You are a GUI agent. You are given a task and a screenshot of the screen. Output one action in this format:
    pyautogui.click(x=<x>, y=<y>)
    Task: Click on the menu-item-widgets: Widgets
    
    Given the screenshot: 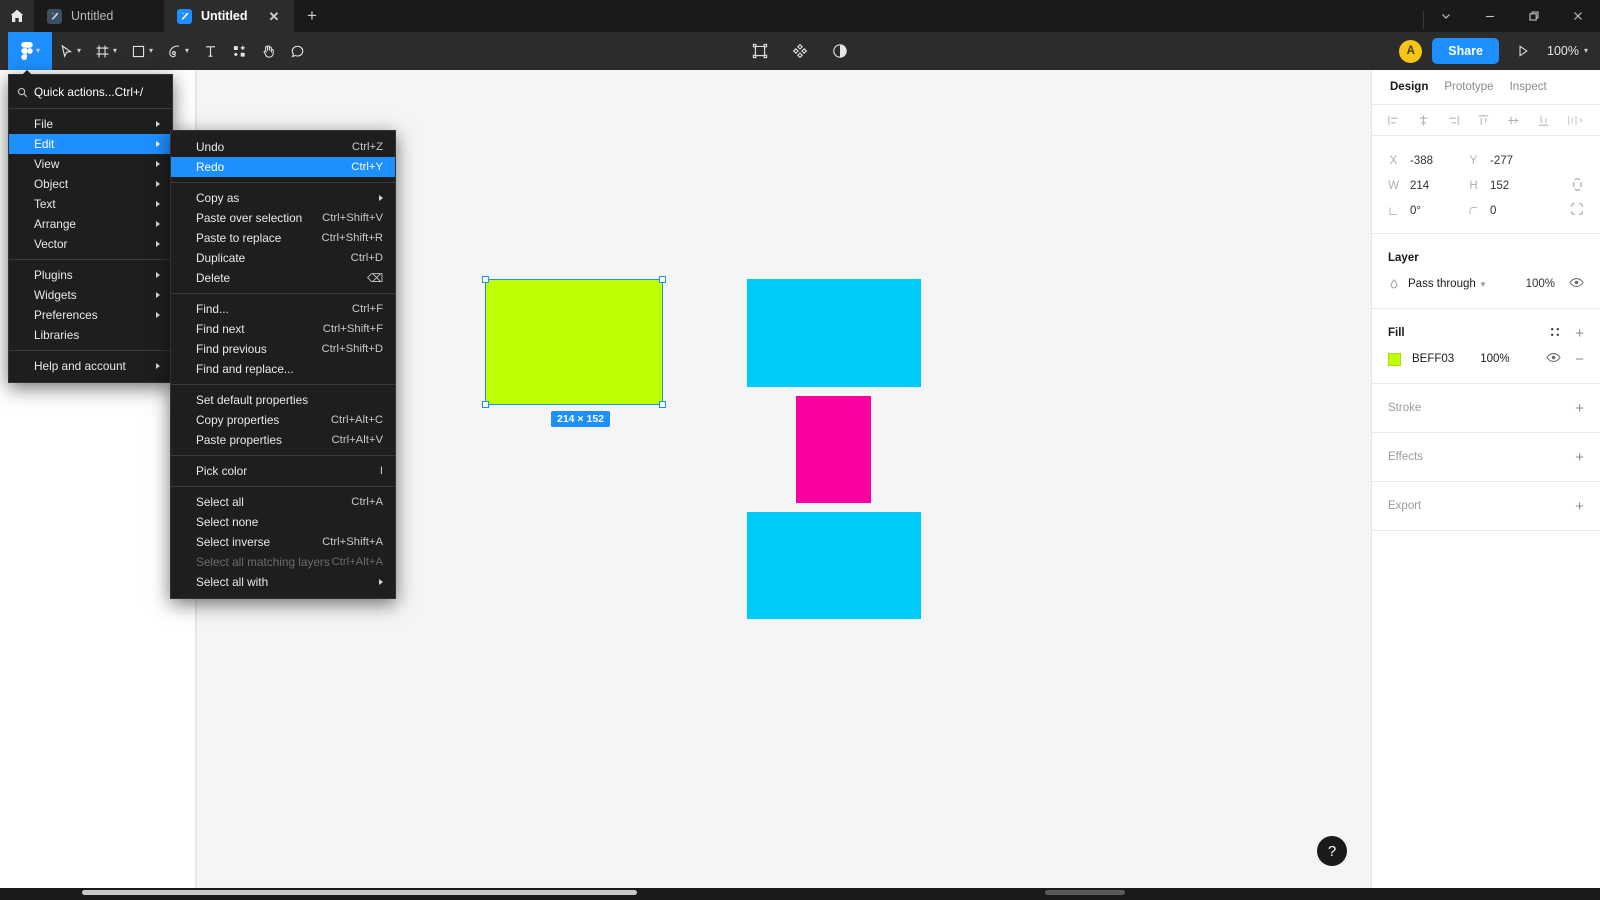 What is the action you would take?
    pyautogui.click(x=90, y=295)
    